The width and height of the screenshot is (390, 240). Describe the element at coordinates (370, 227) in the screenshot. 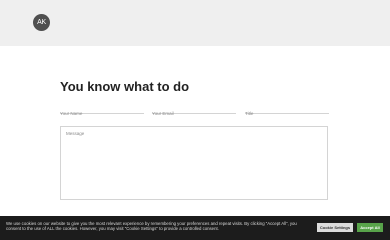

I see `accept-all-button: Accept All` at that location.